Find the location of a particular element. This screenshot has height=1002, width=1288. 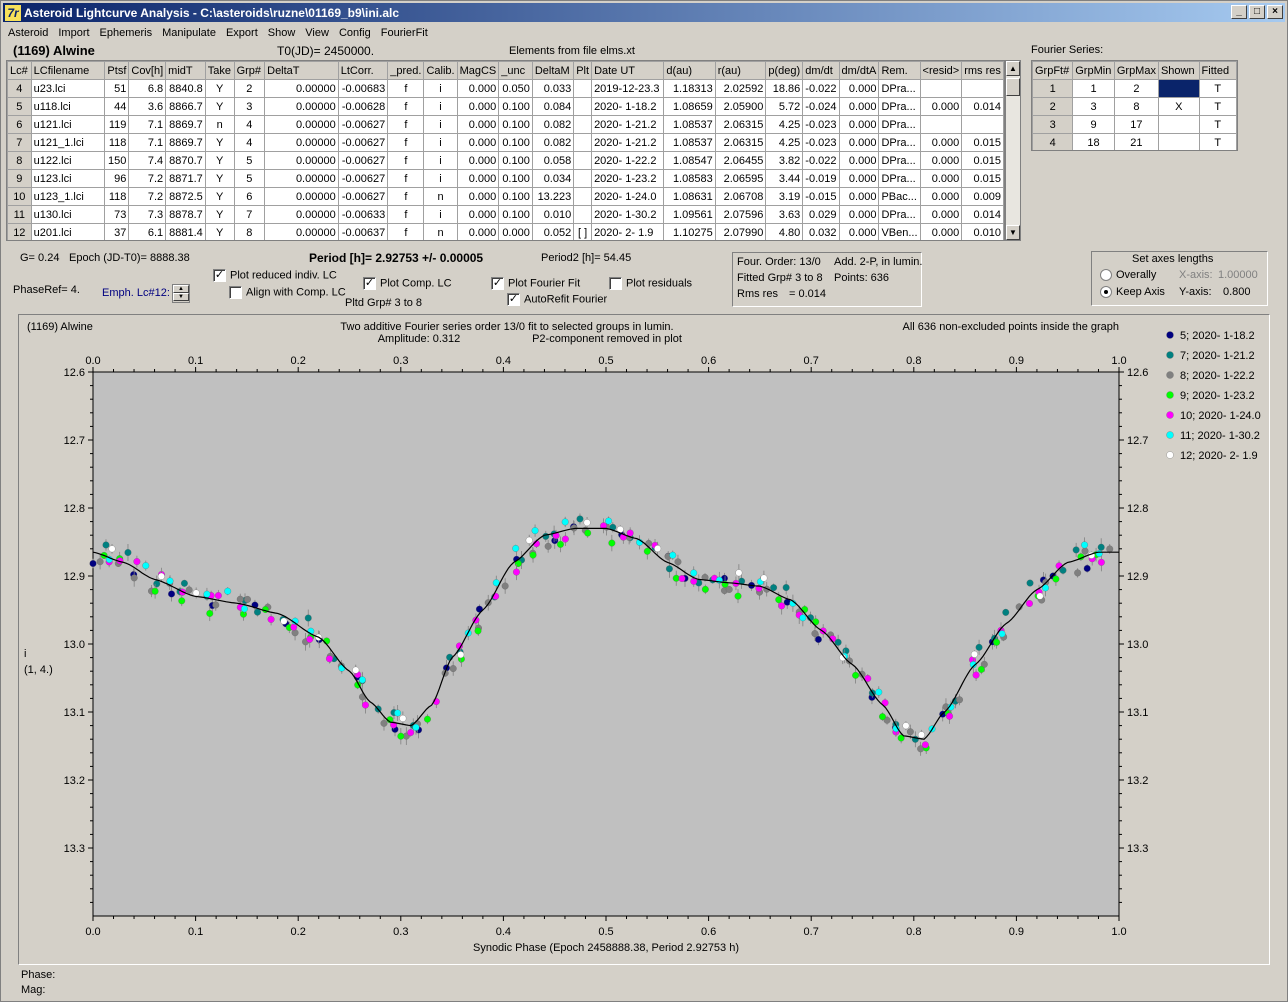

column-header: DeltaT is located at coordinates (301, 70).